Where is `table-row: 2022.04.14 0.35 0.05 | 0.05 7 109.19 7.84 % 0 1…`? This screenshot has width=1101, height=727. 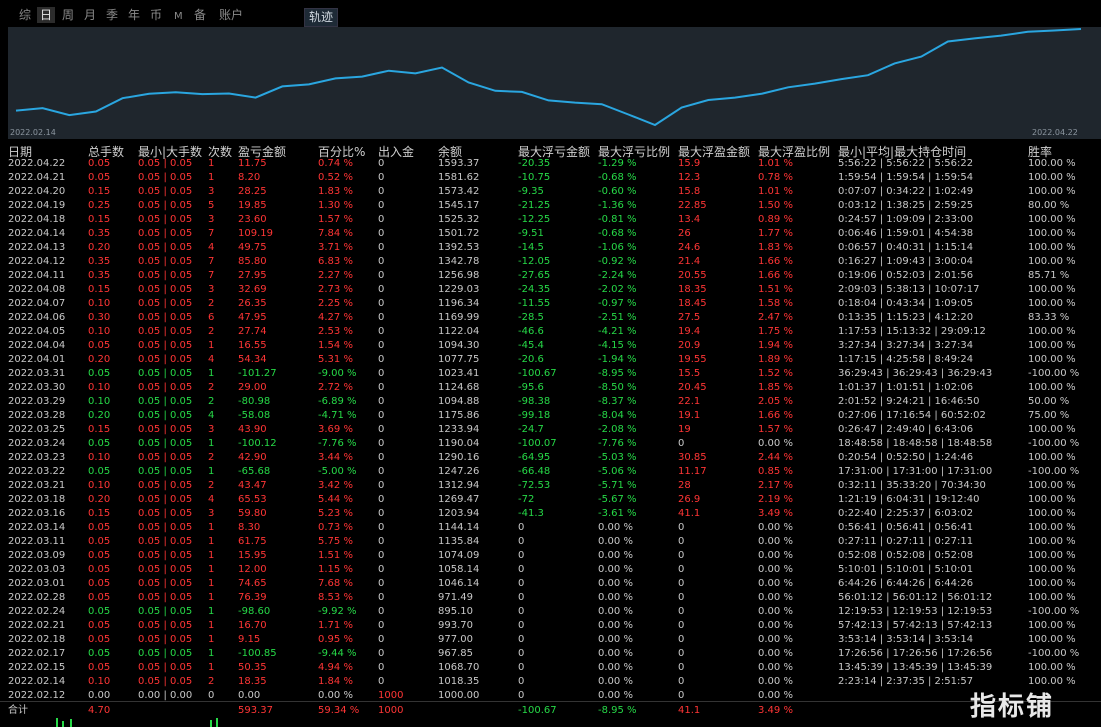 table-row: 2022.04.14 0.35 0.05 | 0.05 7 109.19 7.84 % 0 1… is located at coordinates (550, 234).